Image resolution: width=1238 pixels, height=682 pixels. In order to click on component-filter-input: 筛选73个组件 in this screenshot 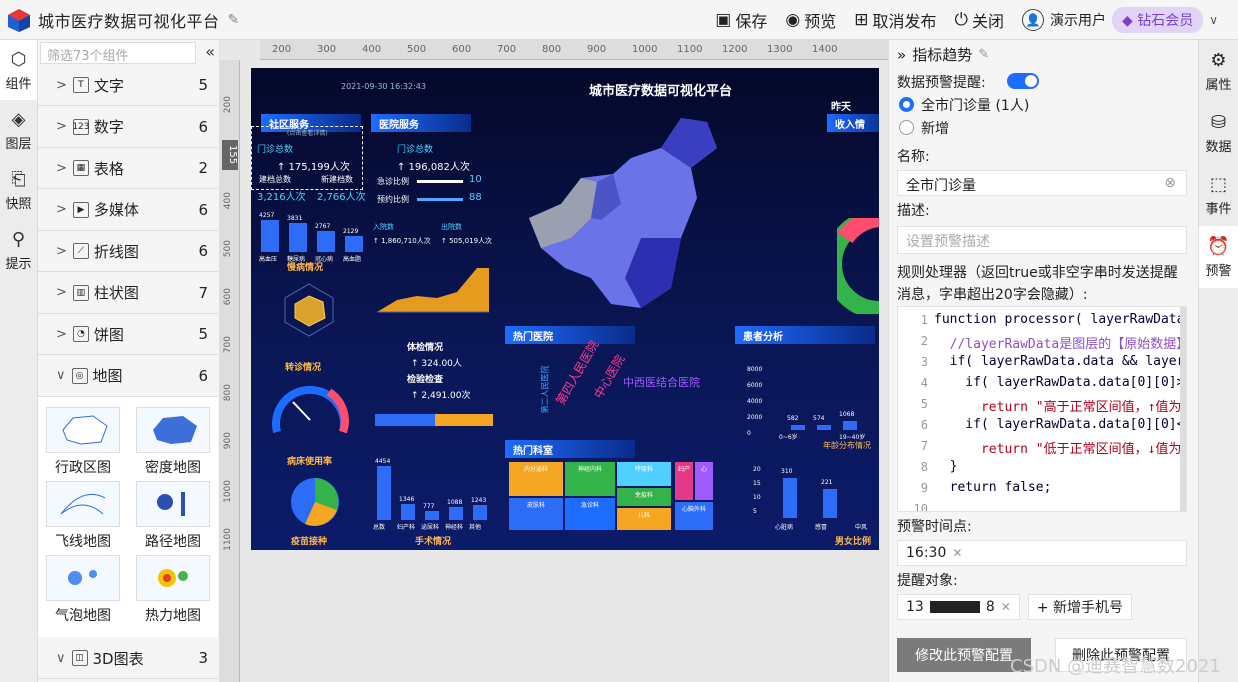, I will do `click(118, 53)`.